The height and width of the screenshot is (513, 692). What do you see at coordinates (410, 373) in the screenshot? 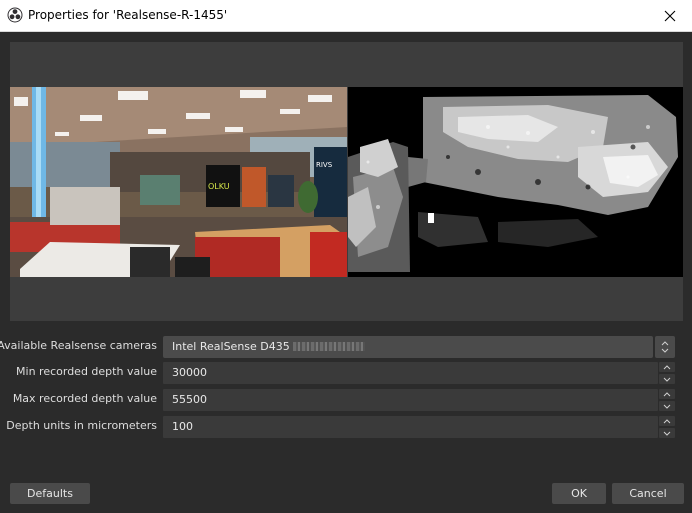
I see `min-depth-input: 30000` at bounding box center [410, 373].